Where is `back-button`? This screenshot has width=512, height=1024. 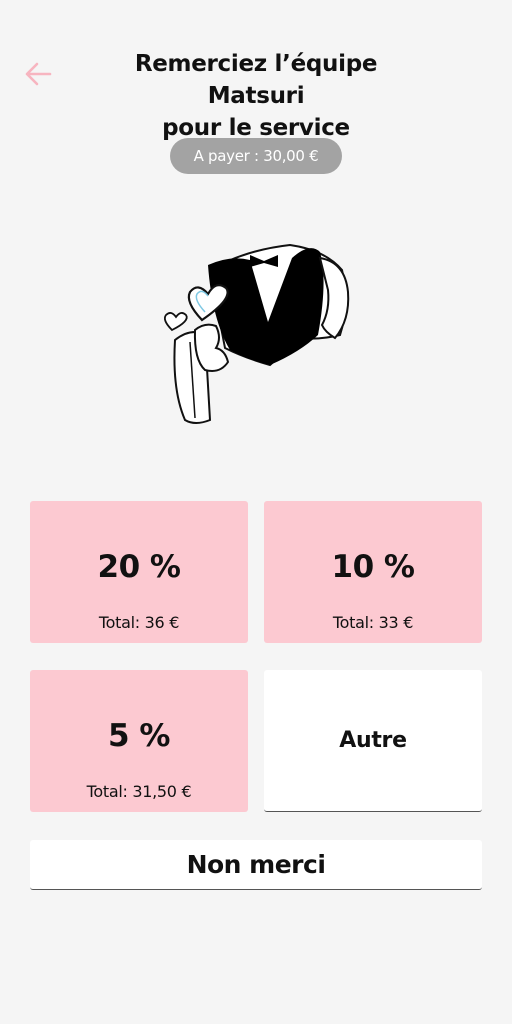 back-button is located at coordinates (38, 74).